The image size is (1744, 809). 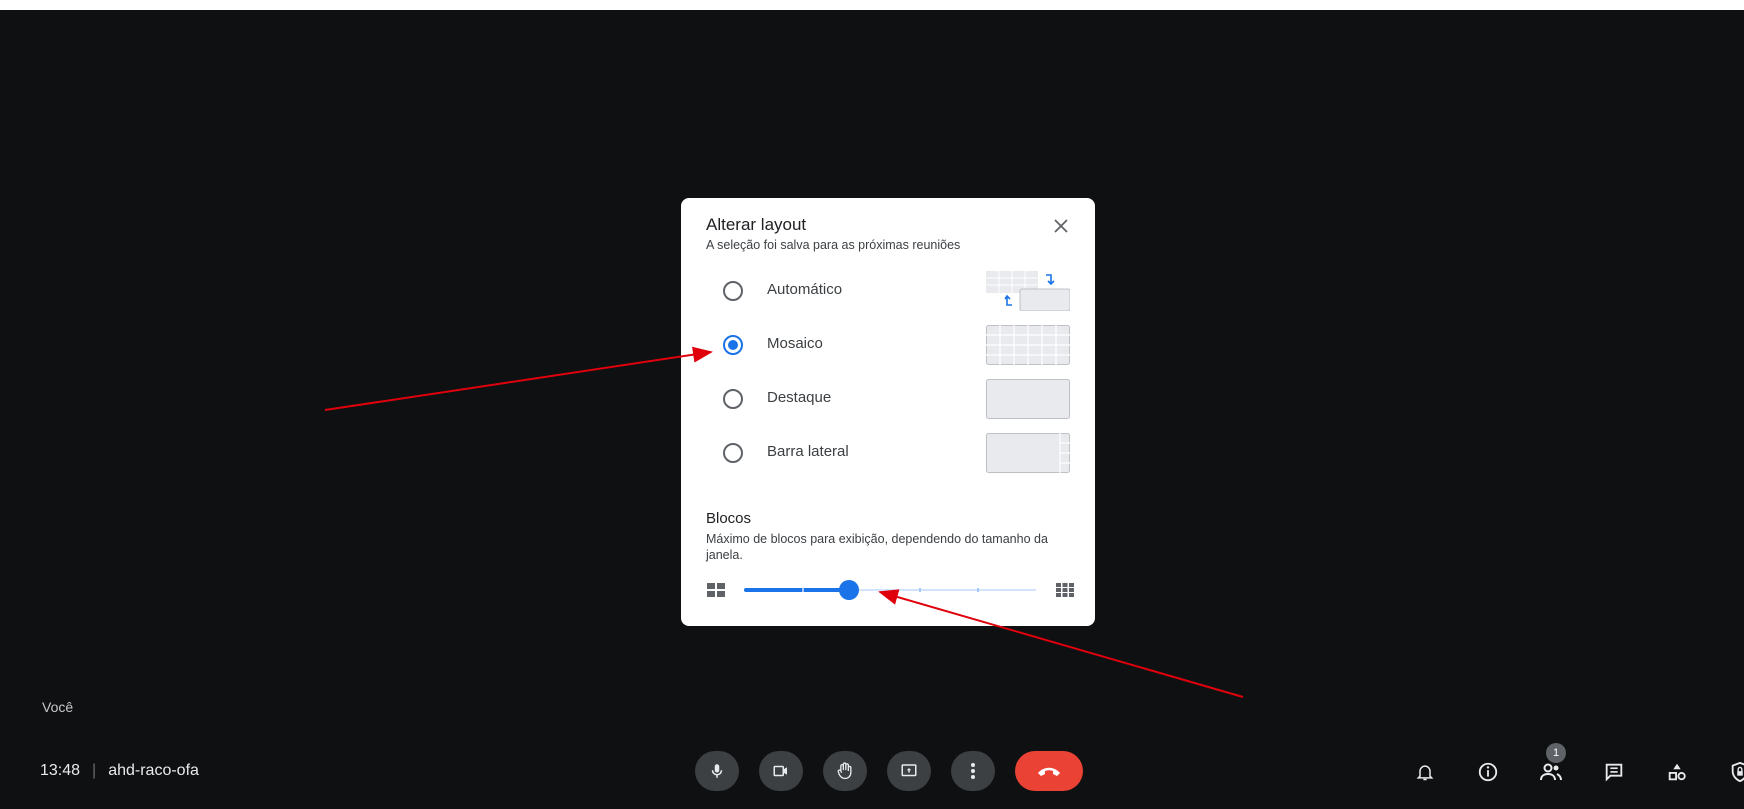 What do you see at coordinates (872, 5) in the screenshot?
I see `top-edge` at bounding box center [872, 5].